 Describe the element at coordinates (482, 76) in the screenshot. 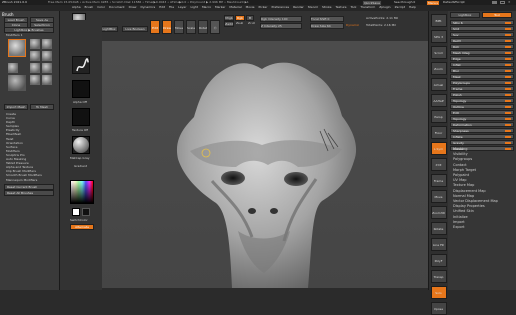

I see `tool-slider: Mask` at that location.